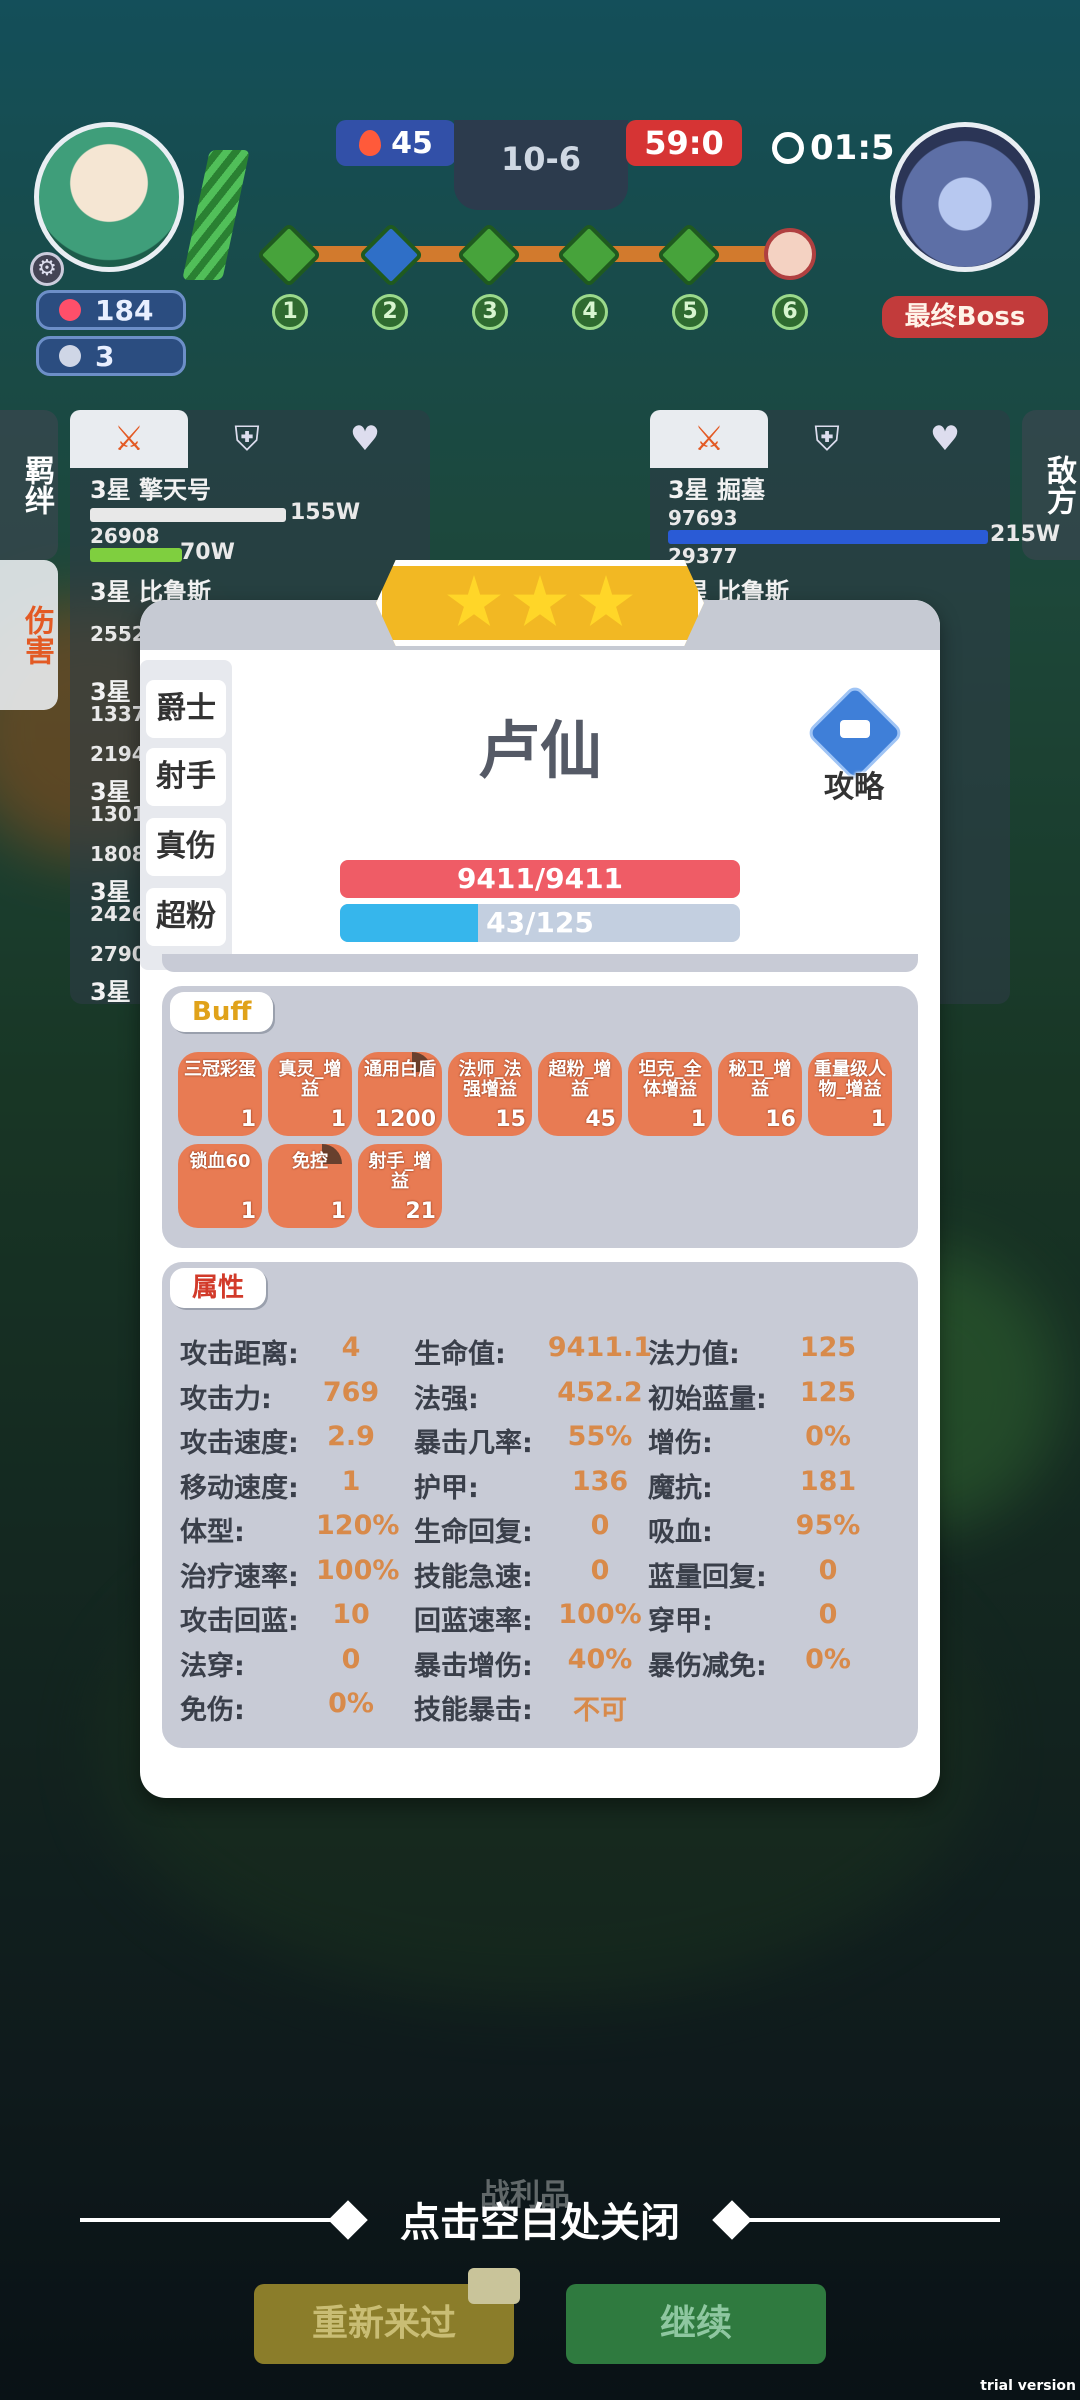 Image resolution: width=1080 pixels, height=2400 pixels. I want to click on attribute-label: 攻击速度:, so click(239, 1443).